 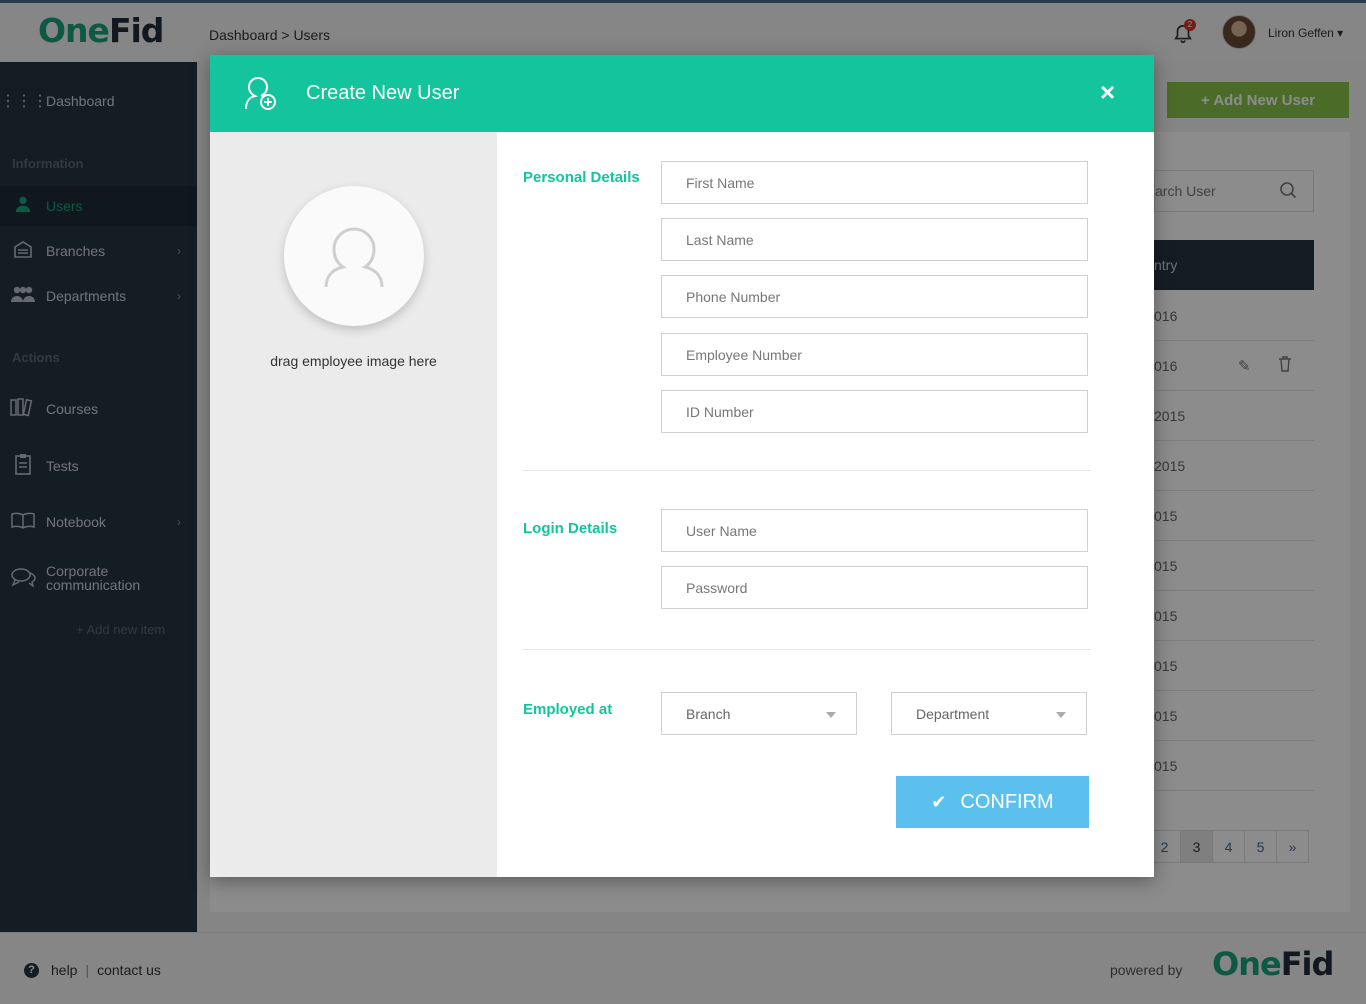 What do you see at coordinates (1107, 92) in the screenshot?
I see `close-icon: ×` at bounding box center [1107, 92].